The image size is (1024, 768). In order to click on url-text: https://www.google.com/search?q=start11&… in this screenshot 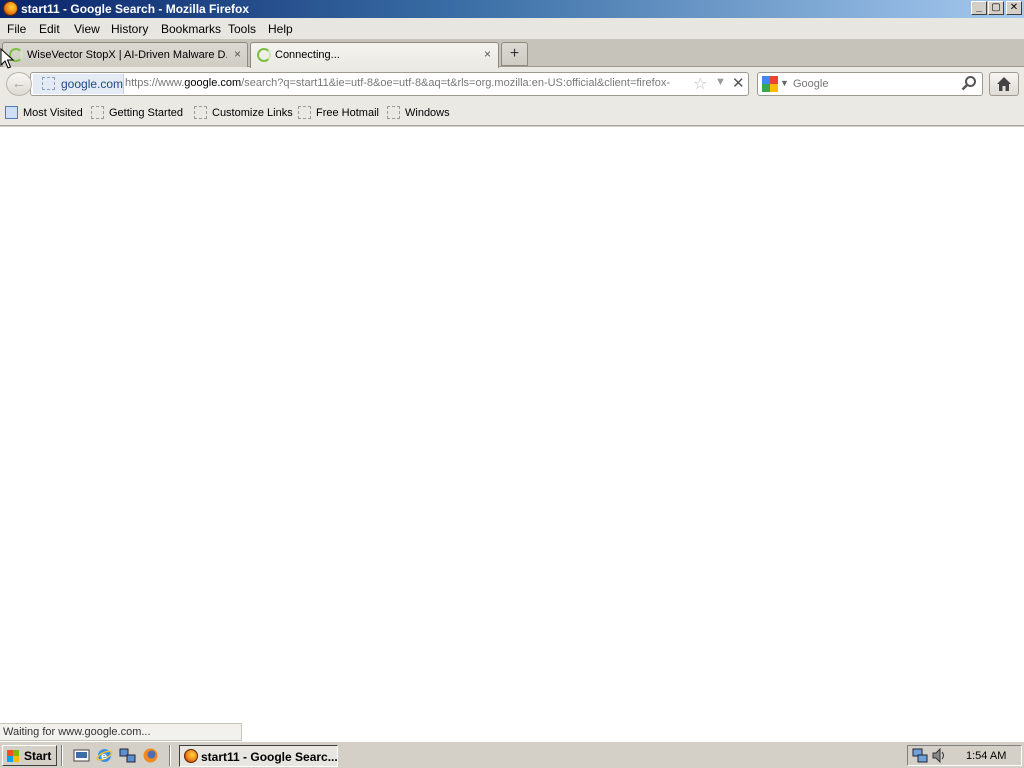, I will do `click(408, 83)`.